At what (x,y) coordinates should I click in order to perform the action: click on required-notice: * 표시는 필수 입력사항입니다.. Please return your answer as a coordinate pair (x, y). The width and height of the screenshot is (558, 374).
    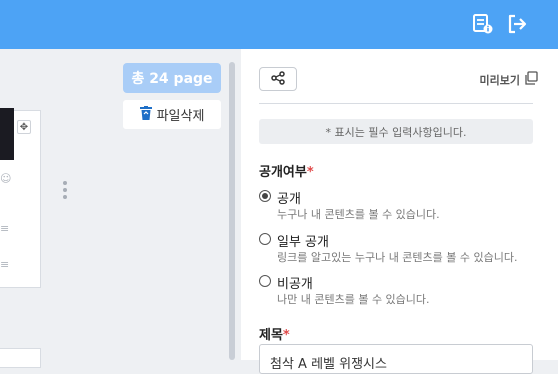
    Looking at the image, I should click on (396, 131).